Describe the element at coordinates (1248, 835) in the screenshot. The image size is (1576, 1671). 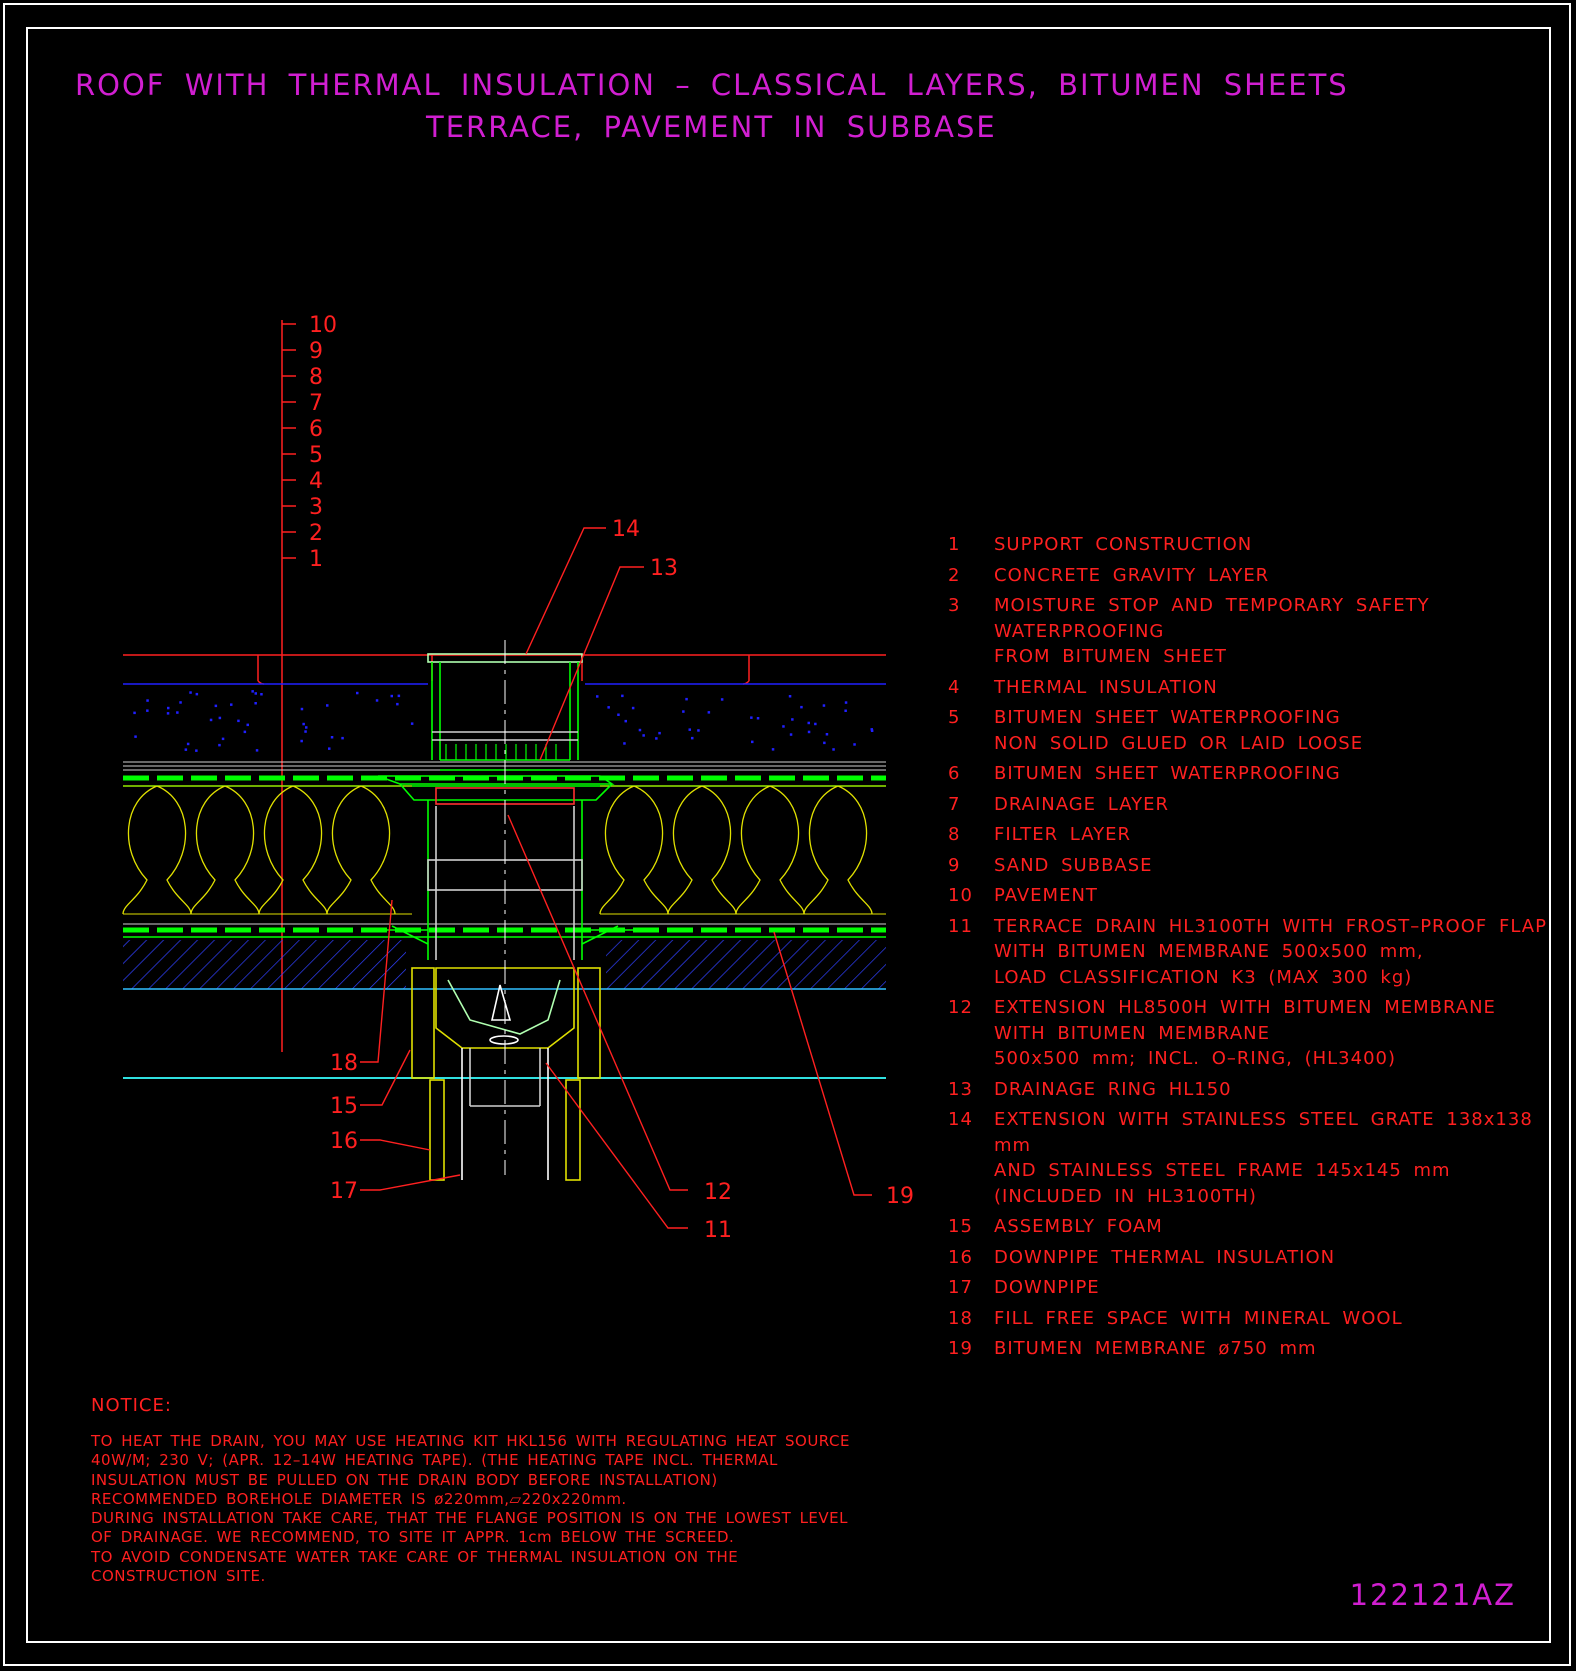
I see `legend-item: 8 FILTER LAYER` at that location.